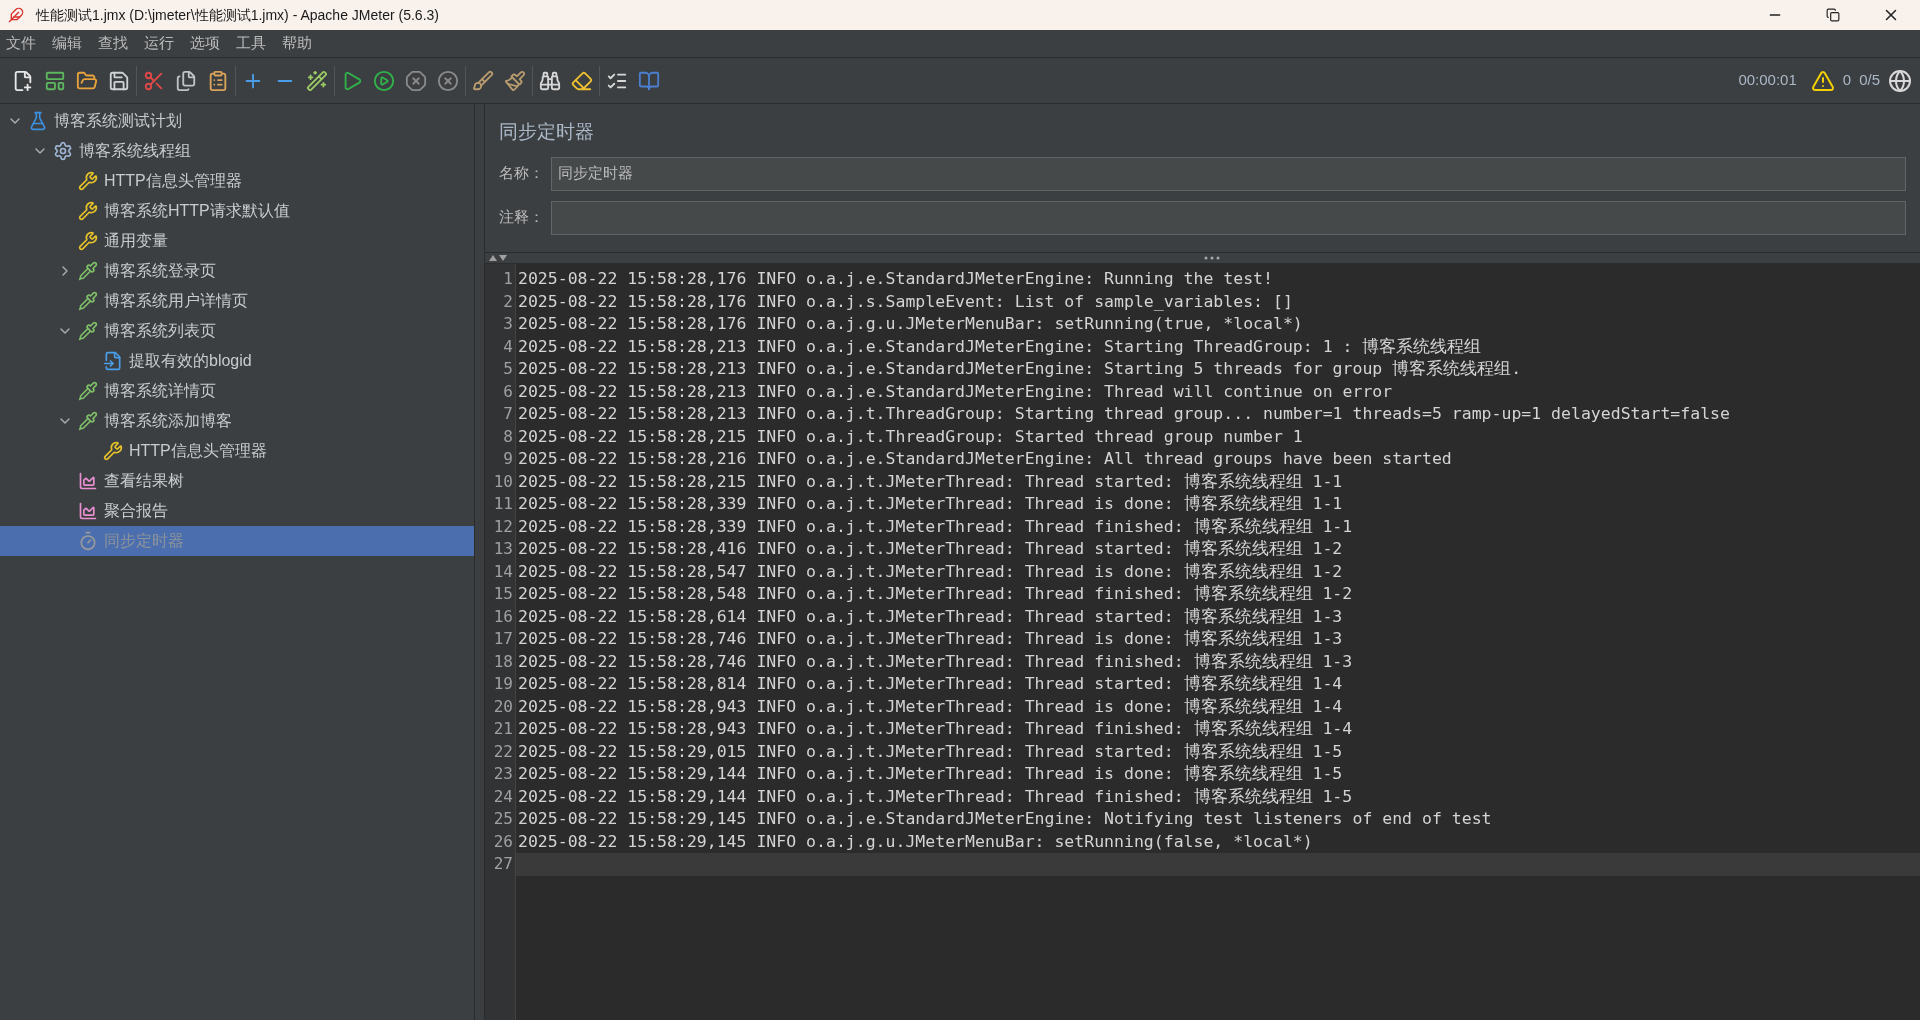 The image size is (1920, 1020). What do you see at coordinates (508, 346) in the screenshot?
I see `line-number: 4` at bounding box center [508, 346].